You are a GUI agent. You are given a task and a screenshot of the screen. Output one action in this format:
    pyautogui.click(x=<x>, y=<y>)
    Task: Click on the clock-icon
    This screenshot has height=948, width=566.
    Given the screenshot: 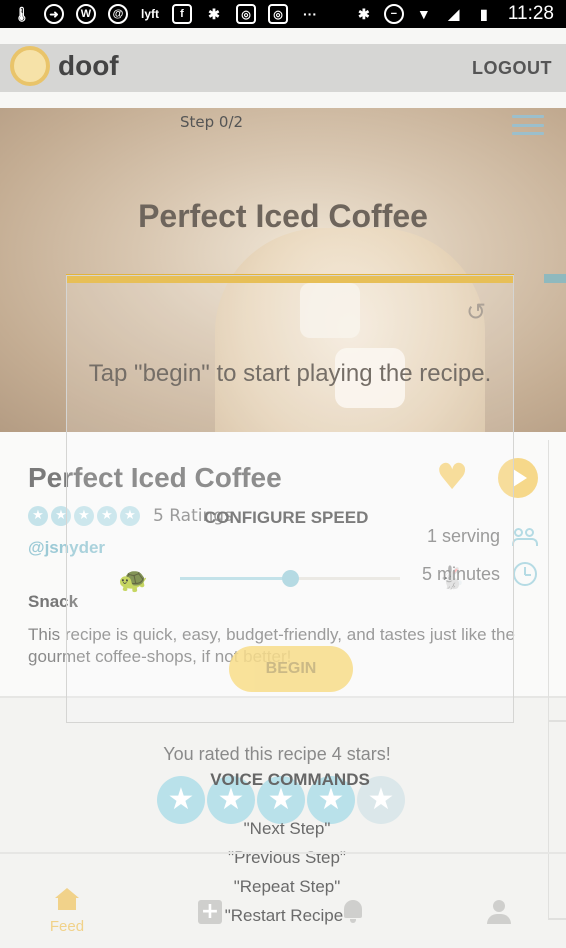 What is the action you would take?
    pyautogui.click(x=525, y=574)
    